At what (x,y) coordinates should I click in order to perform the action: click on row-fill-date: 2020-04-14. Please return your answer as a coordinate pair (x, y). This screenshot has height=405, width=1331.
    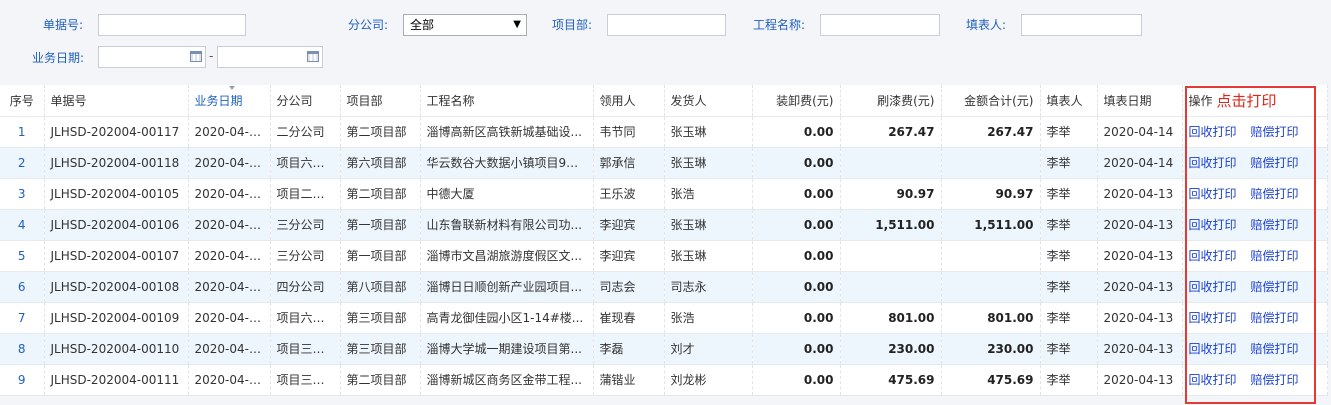
    Looking at the image, I should click on (1140, 132).